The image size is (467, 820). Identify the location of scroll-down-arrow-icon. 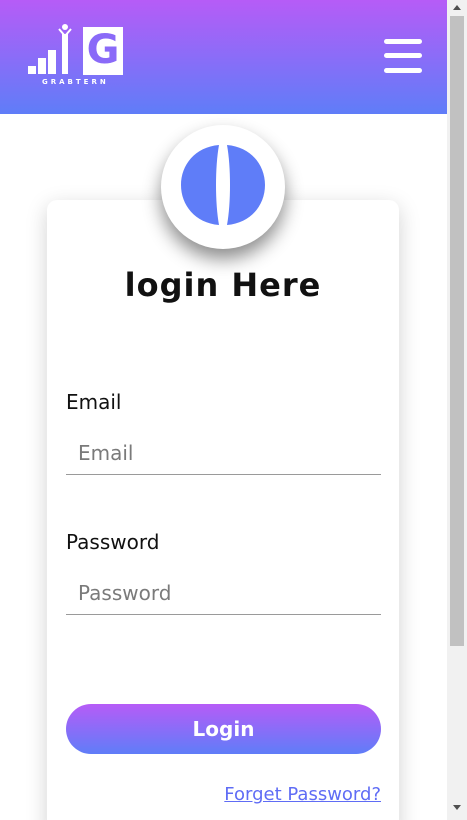
(457, 808).